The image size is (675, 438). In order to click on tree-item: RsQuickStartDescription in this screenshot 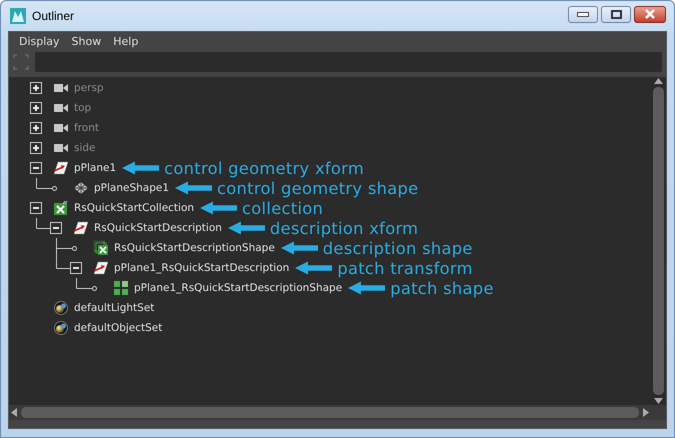, I will do `click(158, 228)`.